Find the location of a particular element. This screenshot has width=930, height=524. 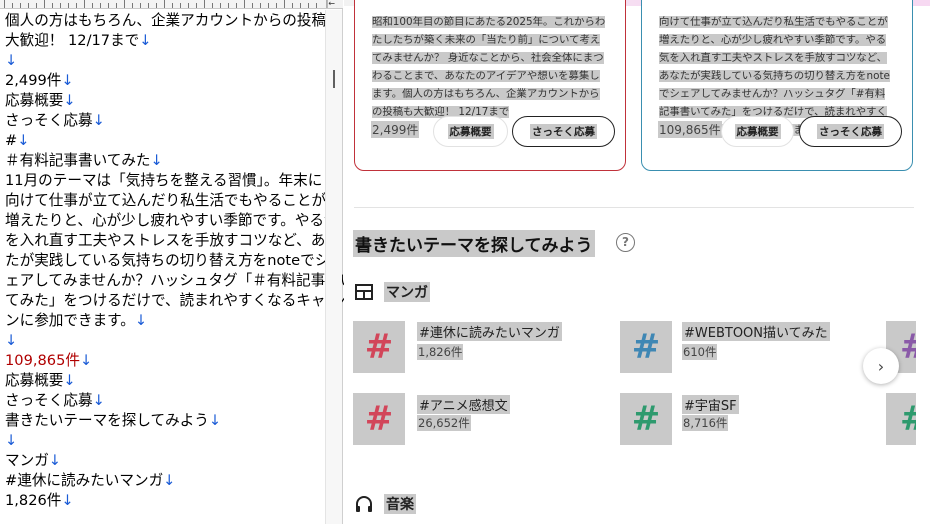

description-line: ます。個人の方はもちろん、企業アカウントから is located at coordinates (486, 94).